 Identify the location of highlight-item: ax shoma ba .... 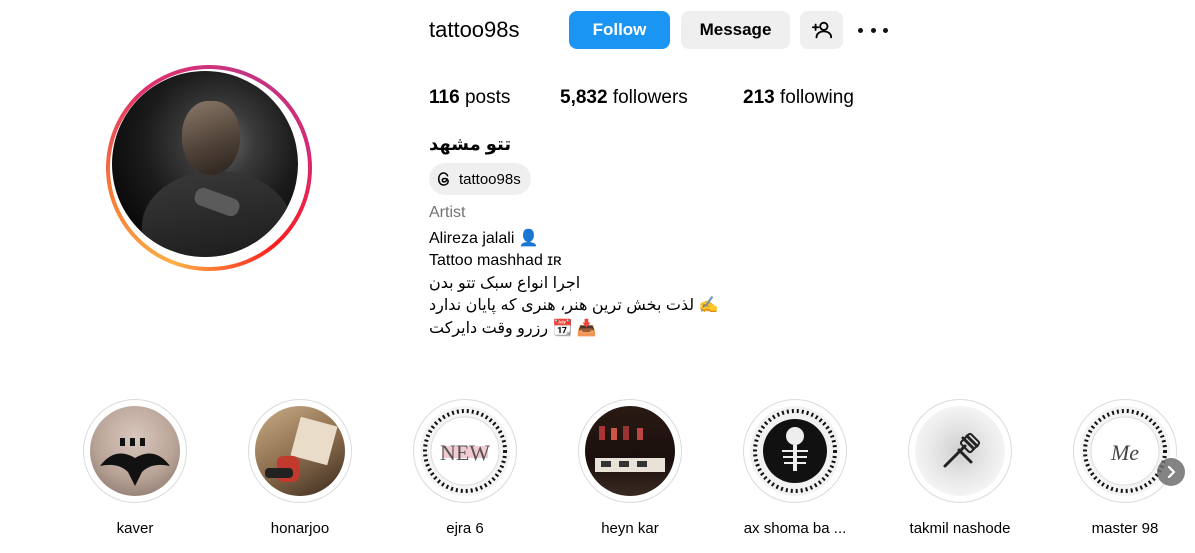
(795, 468).